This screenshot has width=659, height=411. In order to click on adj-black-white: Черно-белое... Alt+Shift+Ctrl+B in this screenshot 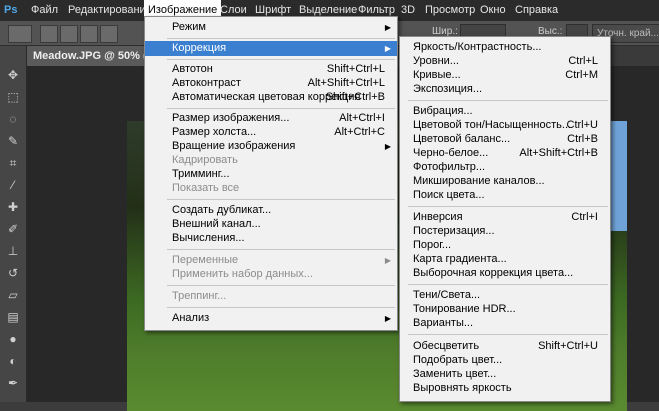, I will do `click(505, 153)`.